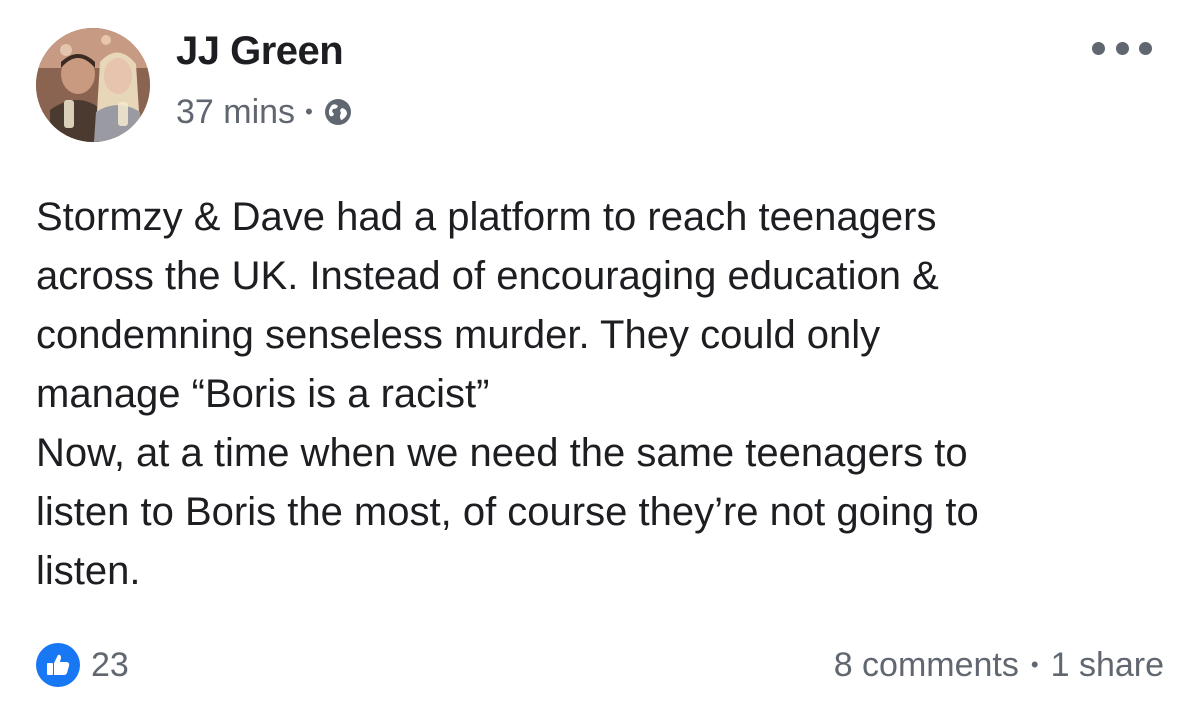 The image size is (1200, 726). What do you see at coordinates (926, 665) in the screenshot?
I see `comments-count-link: 8 comments` at bounding box center [926, 665].